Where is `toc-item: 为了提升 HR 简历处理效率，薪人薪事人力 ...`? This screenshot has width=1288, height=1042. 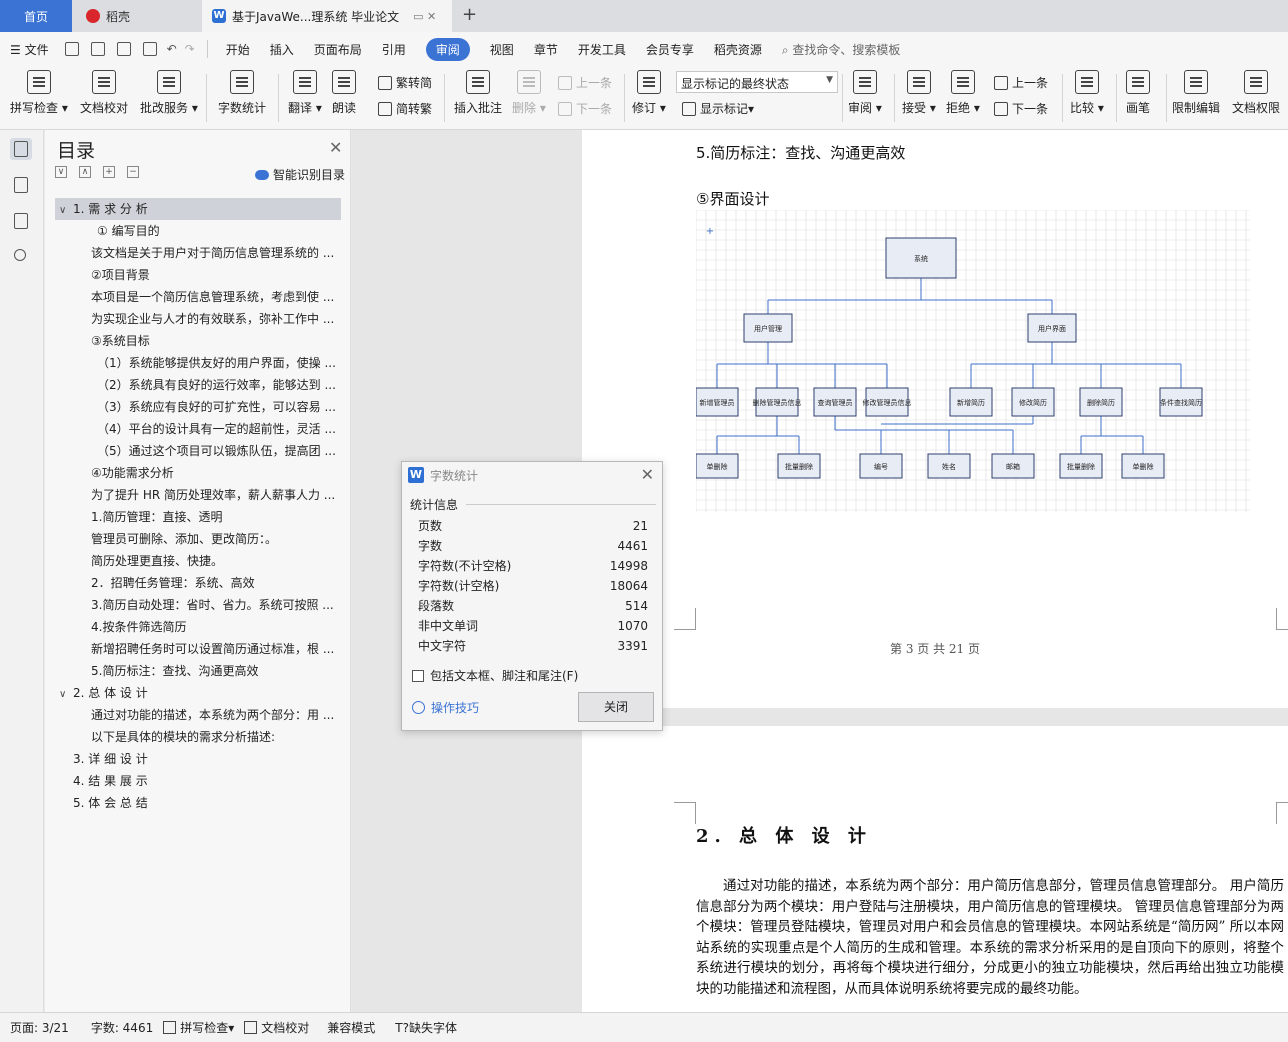 toc-item: 为了提升 HR 简历处理效率，薪人薪事人力 ... is located at coordinates (198, 495).